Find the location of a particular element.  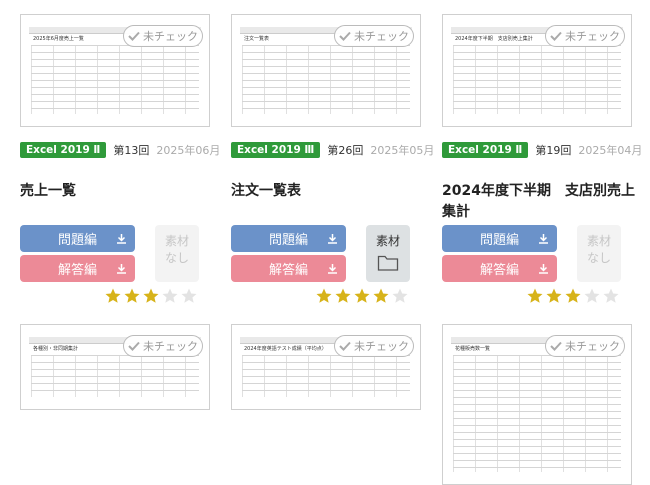

thumbnail-title: 2025年6月度売上一覧 is located at coordinates (58, 39).